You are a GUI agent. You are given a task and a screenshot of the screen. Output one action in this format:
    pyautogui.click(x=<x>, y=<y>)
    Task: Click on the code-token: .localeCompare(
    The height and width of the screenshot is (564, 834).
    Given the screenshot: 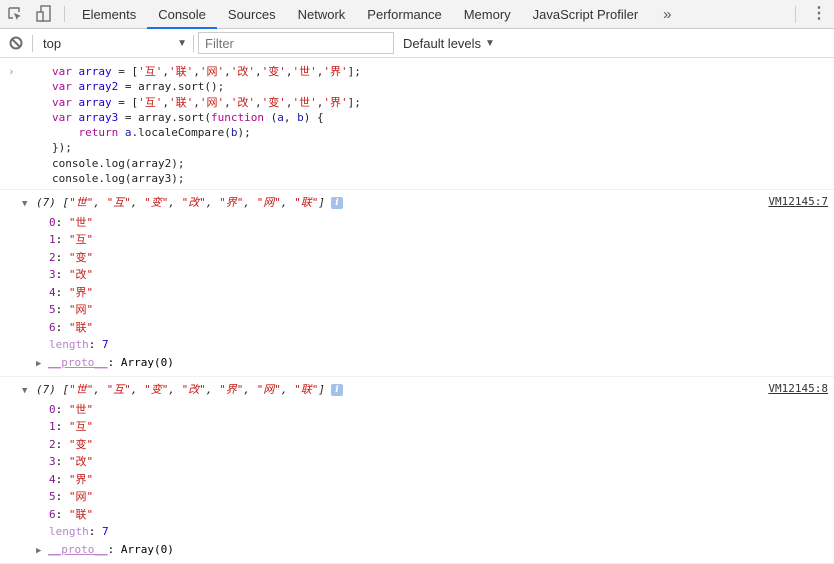 What is the action you would take?
    pyautogui.click(x=181, y=133)
    